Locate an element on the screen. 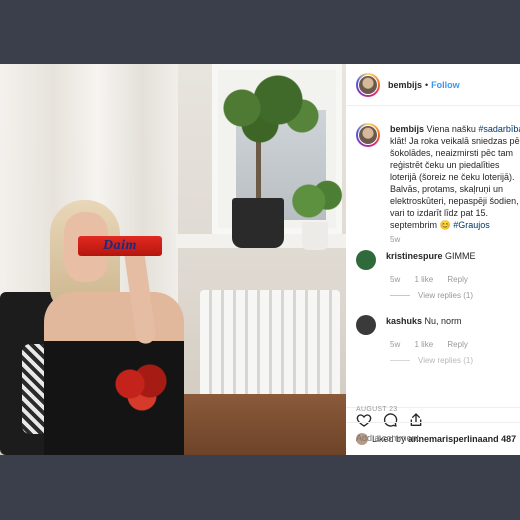  comment-body: Nu, norm is located at coordinates (443, 321).